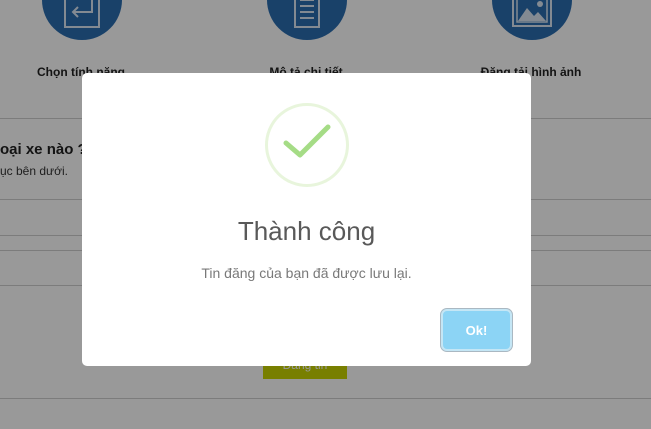  I want to click on checkmark-icon, so click(307, 141).